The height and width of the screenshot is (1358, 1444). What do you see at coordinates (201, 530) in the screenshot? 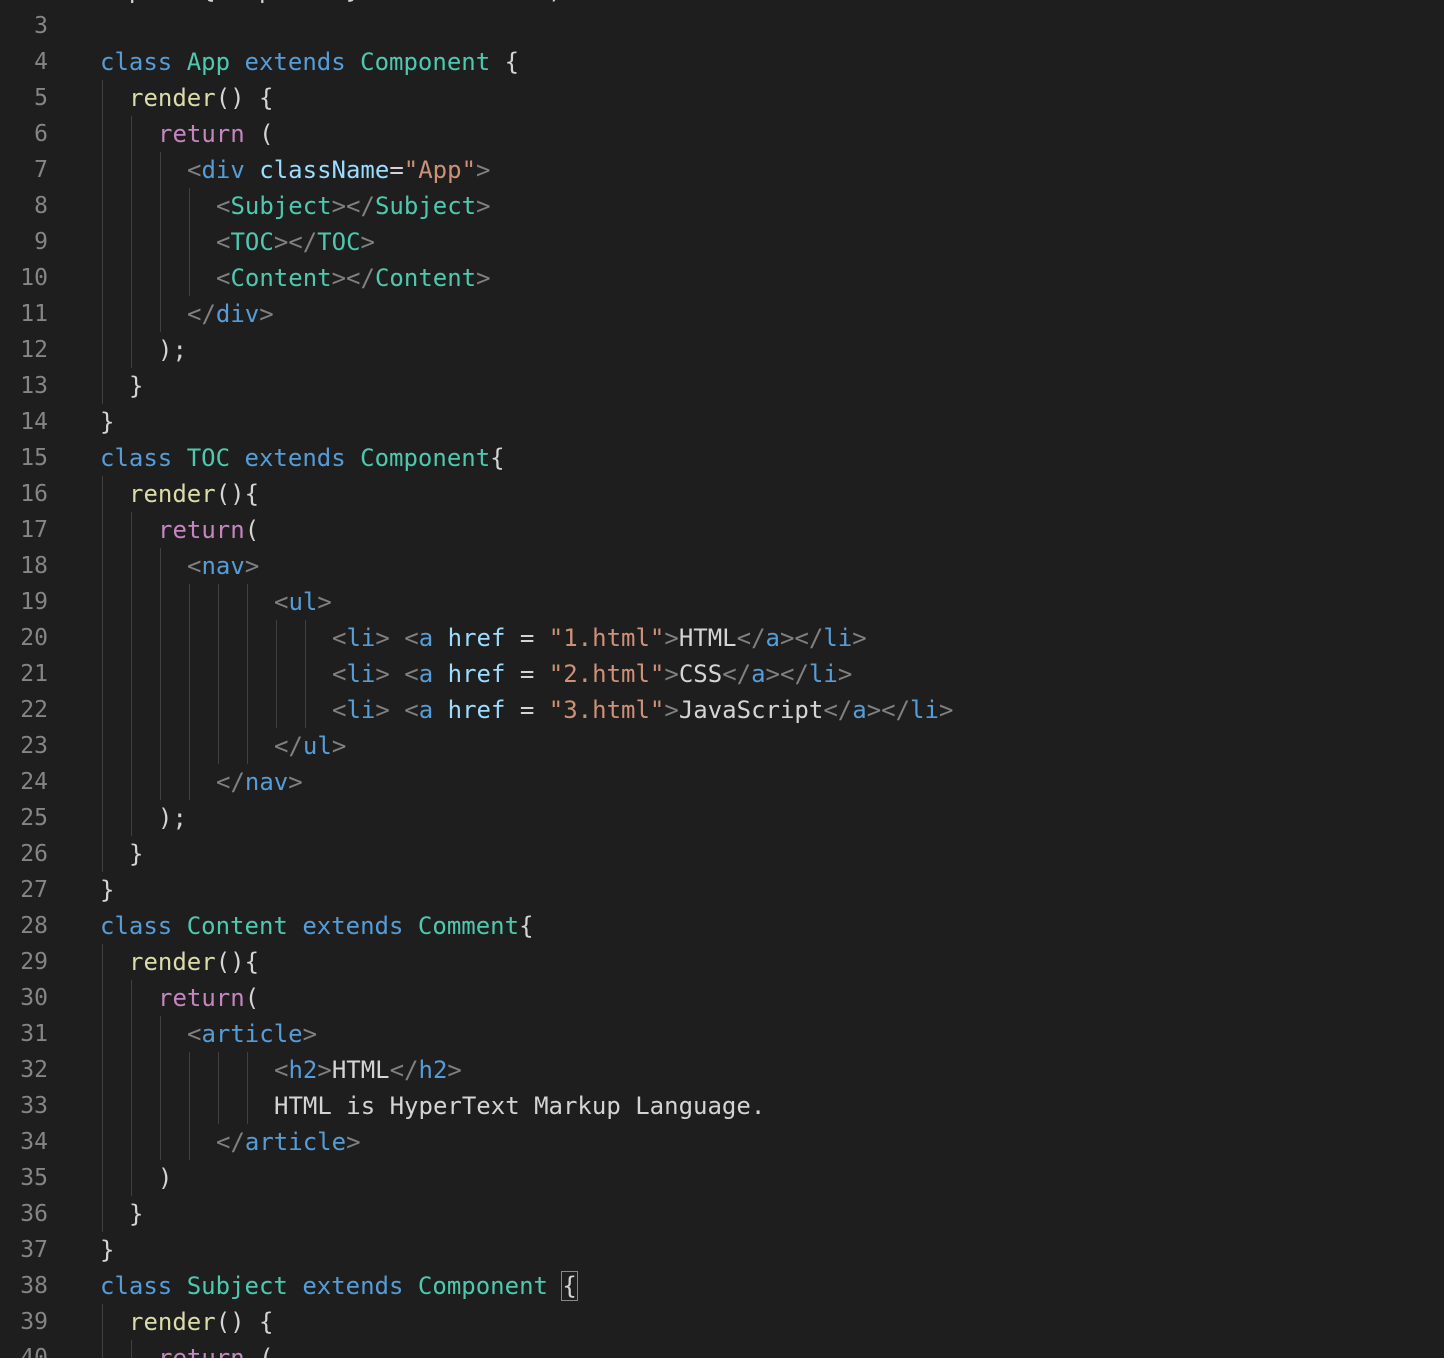
I see `code-token: return` at bounding box center [201, 530].